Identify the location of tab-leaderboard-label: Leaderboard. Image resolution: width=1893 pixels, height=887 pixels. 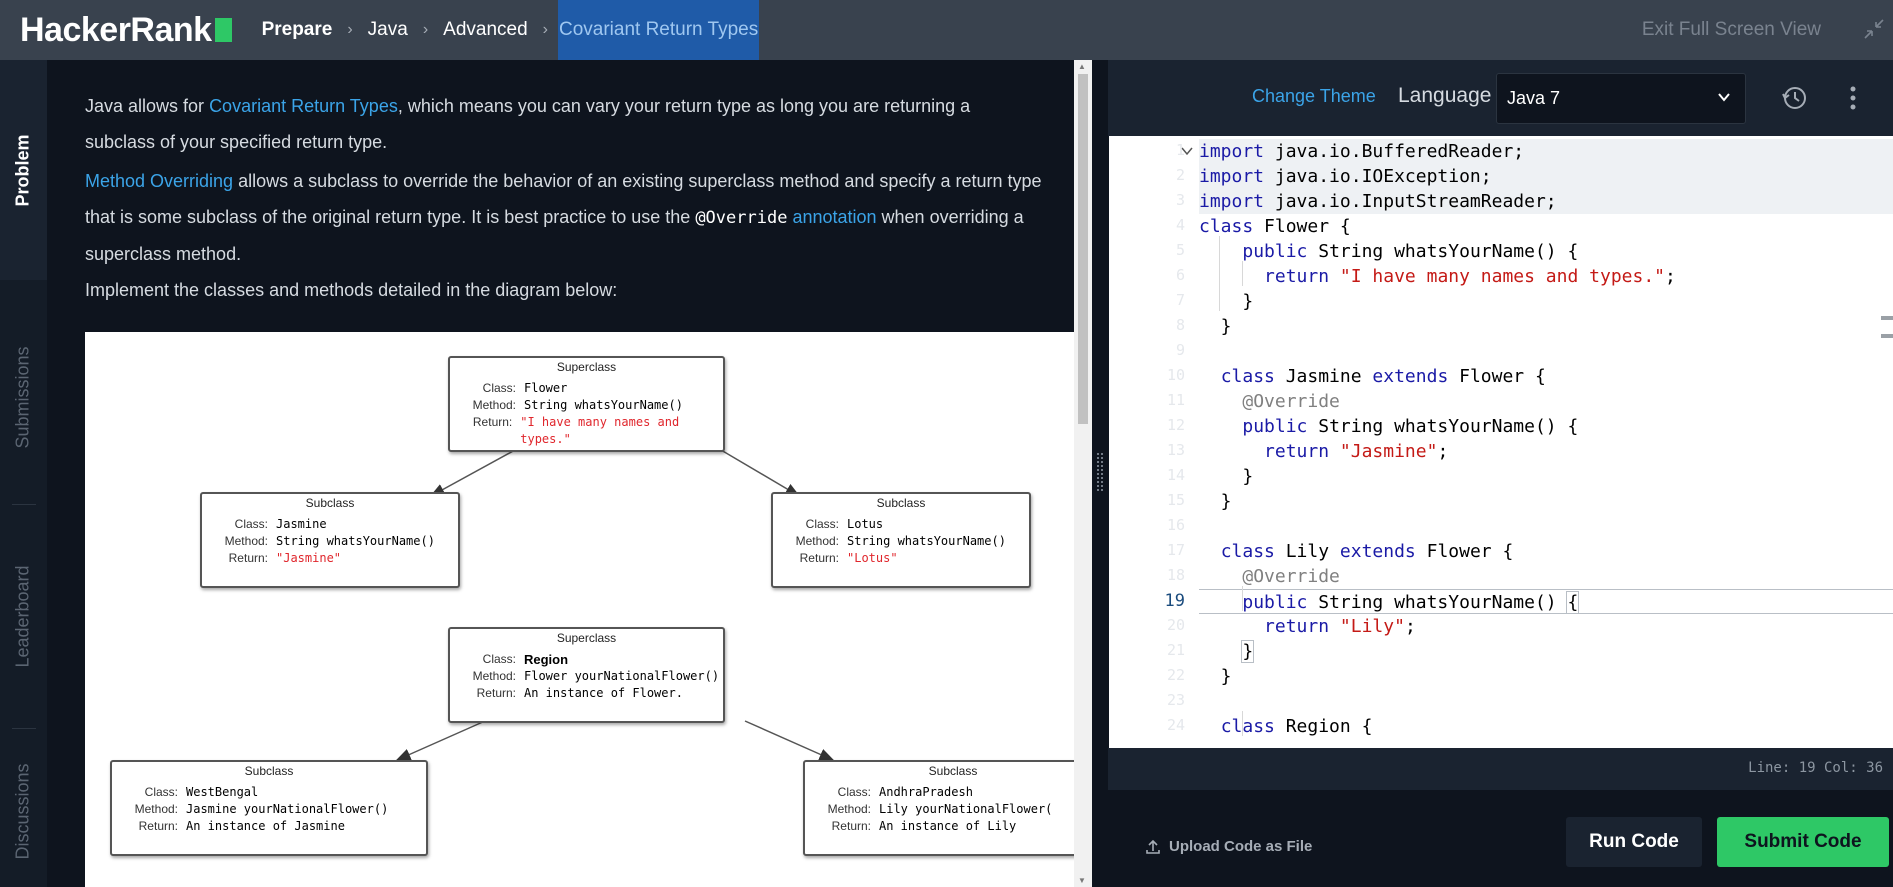
(23, 616).